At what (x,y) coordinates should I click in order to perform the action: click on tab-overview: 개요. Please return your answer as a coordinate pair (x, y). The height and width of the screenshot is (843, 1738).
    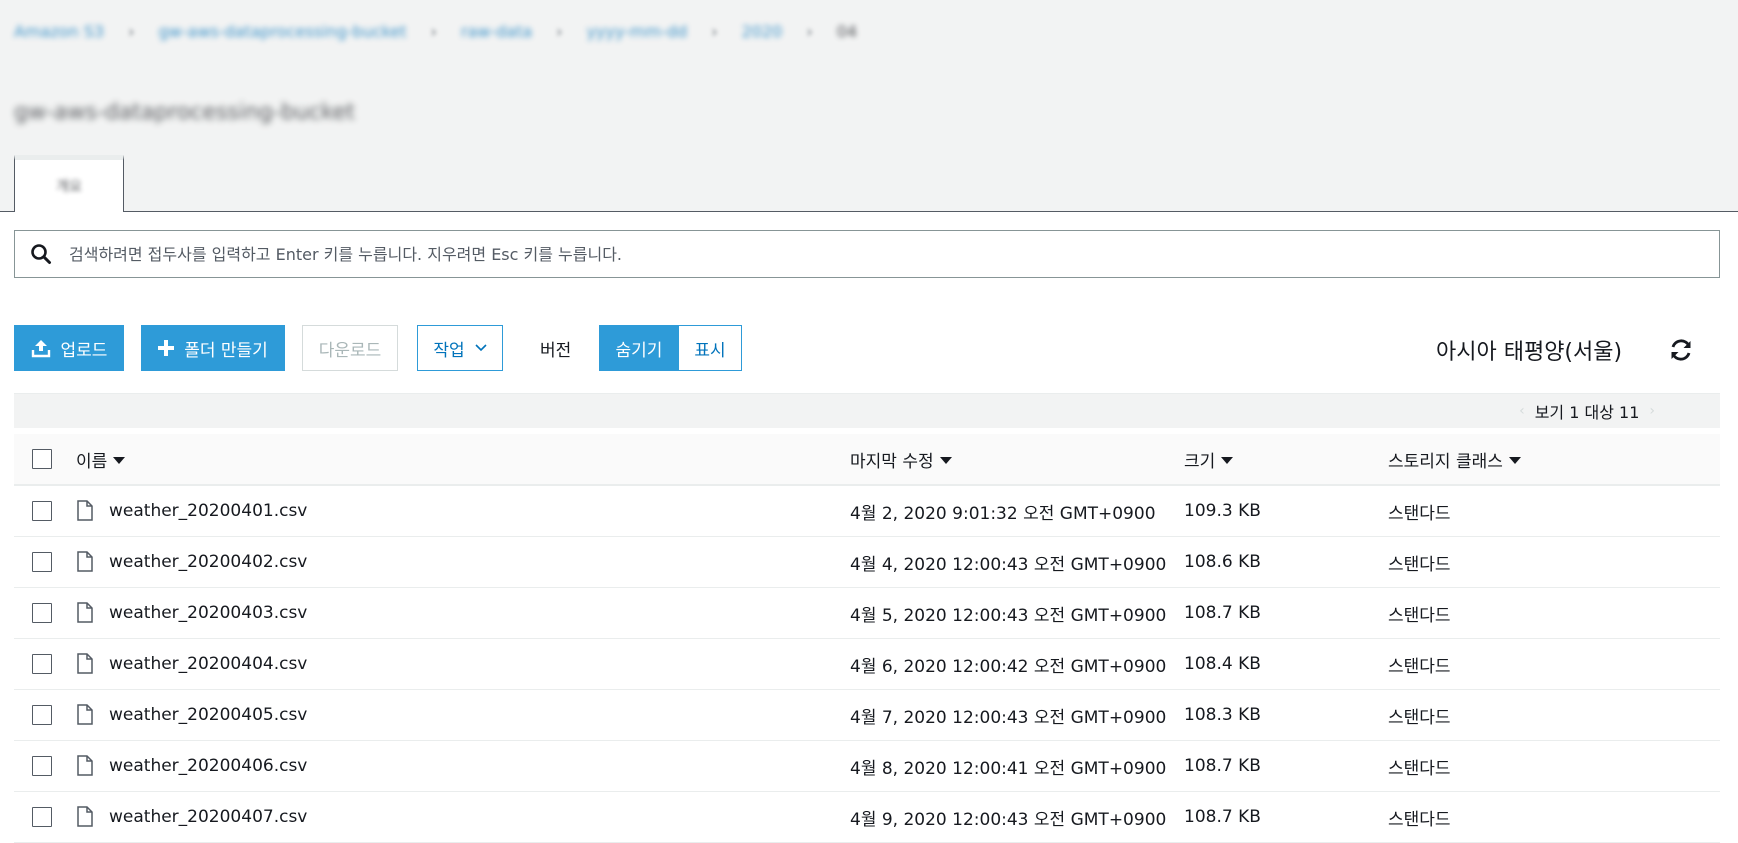
    Looking at the image, I should click on (69, 183).